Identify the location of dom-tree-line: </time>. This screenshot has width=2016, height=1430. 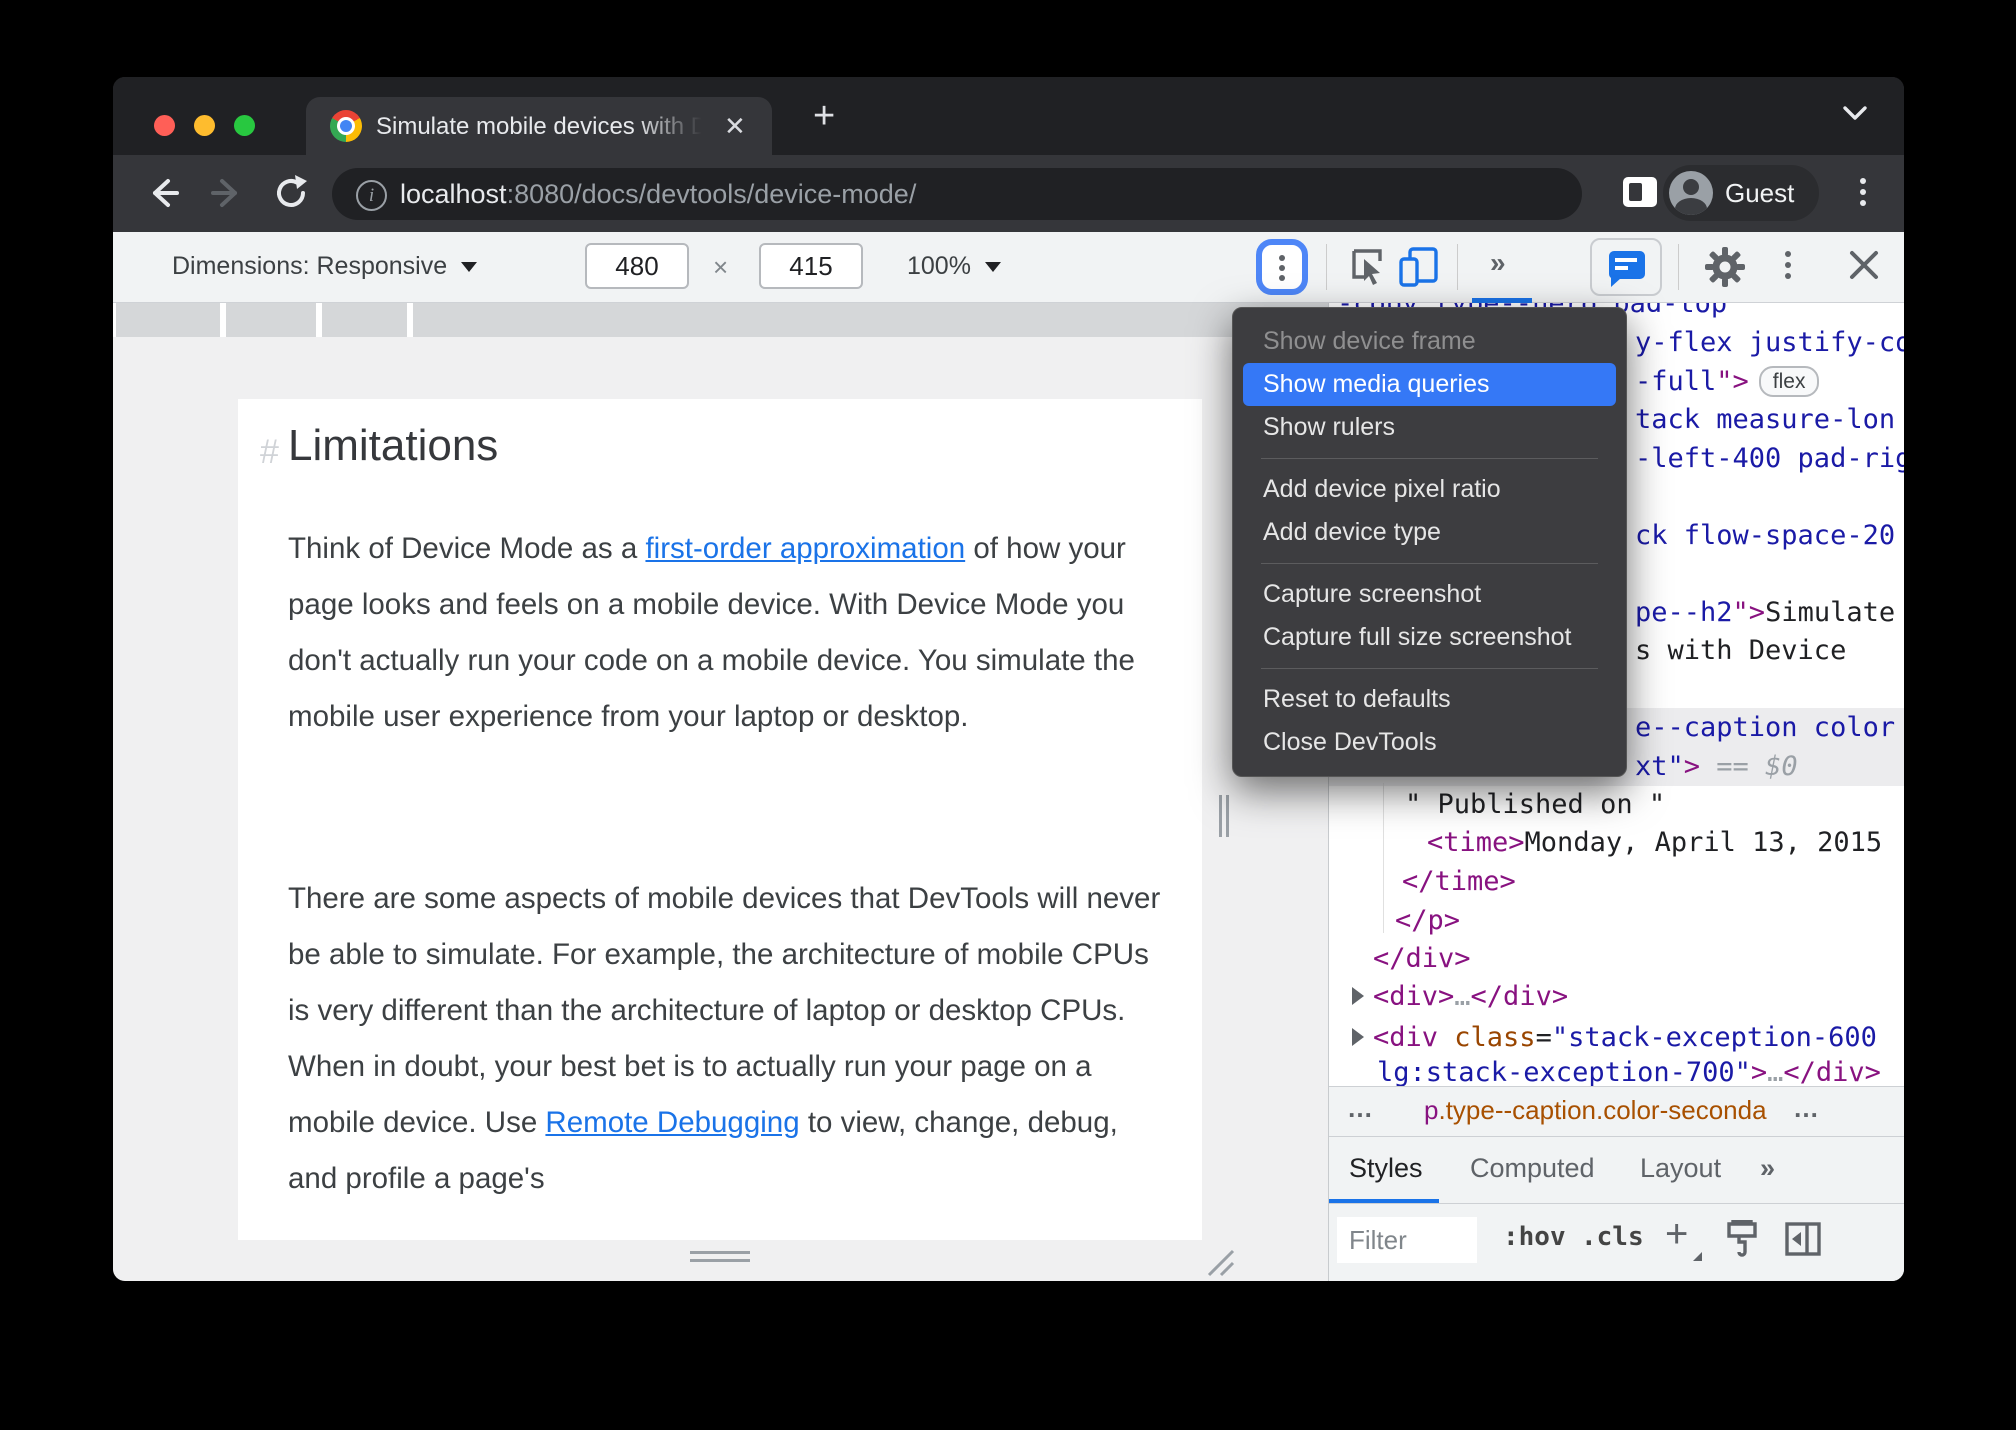
(1616, 881).